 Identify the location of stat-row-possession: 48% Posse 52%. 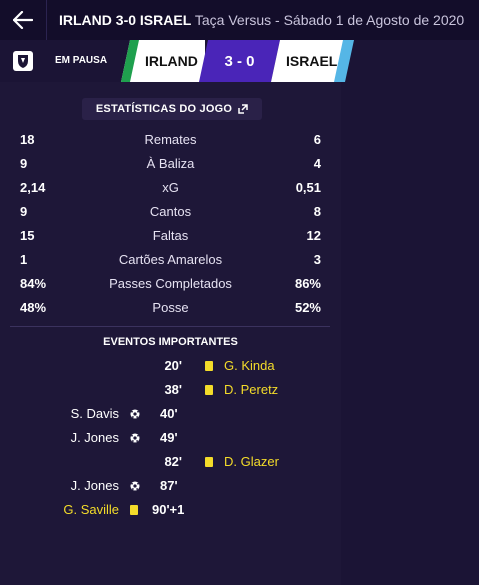
(170, 308).